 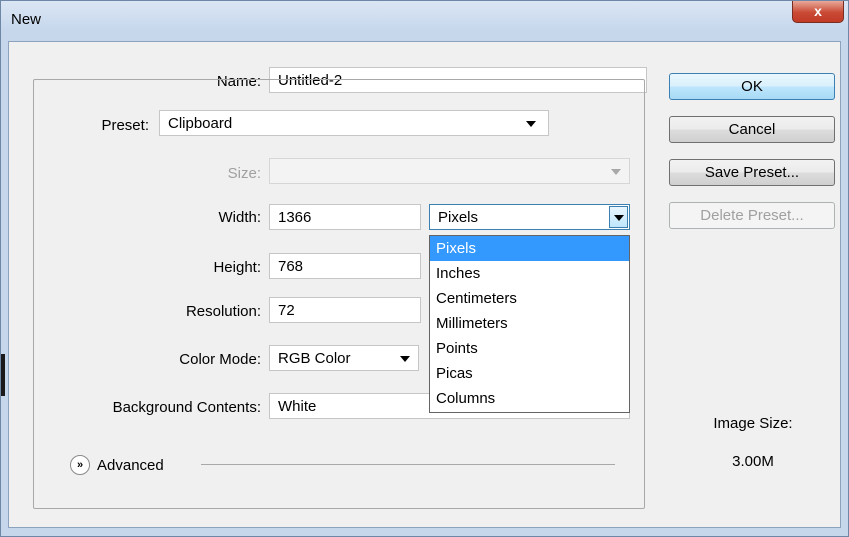 I want to click on unit-option-centimeters: Centimeters, so click(x=529, y=298).